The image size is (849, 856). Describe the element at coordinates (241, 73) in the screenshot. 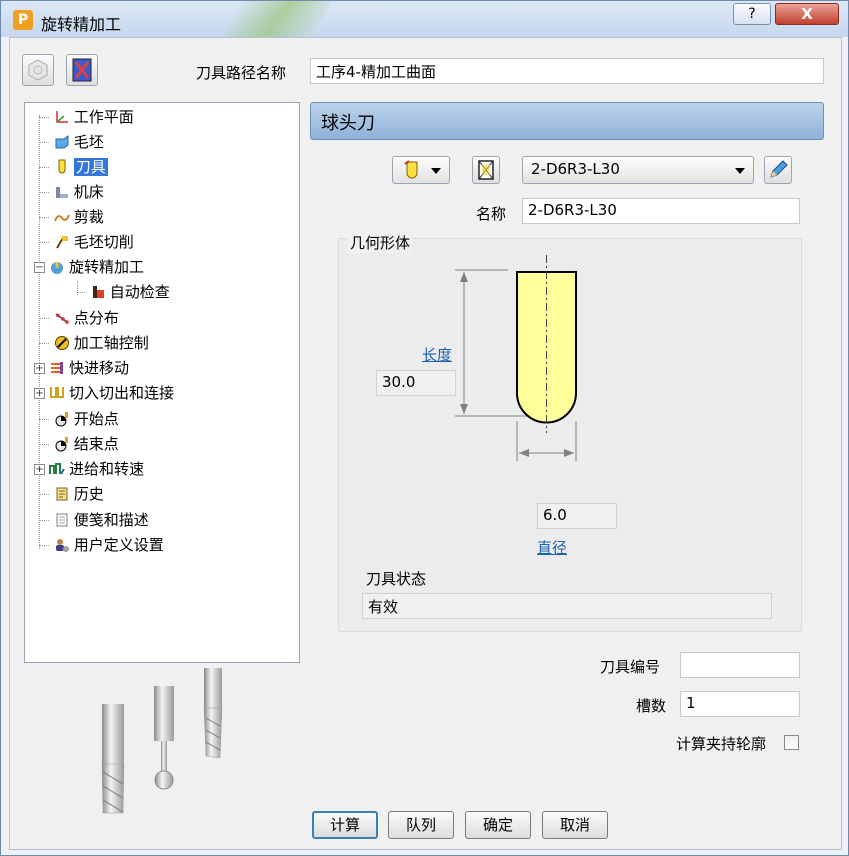

I see `toolpath-name-label: 刀具路径名称` at that location.